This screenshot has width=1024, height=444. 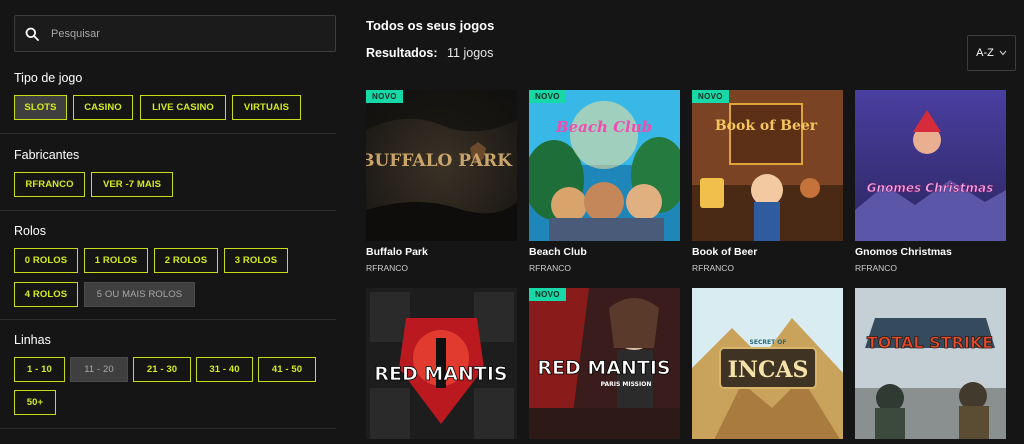 I want to click on filter-slots: SLOTS, so click(x=40, y=107).